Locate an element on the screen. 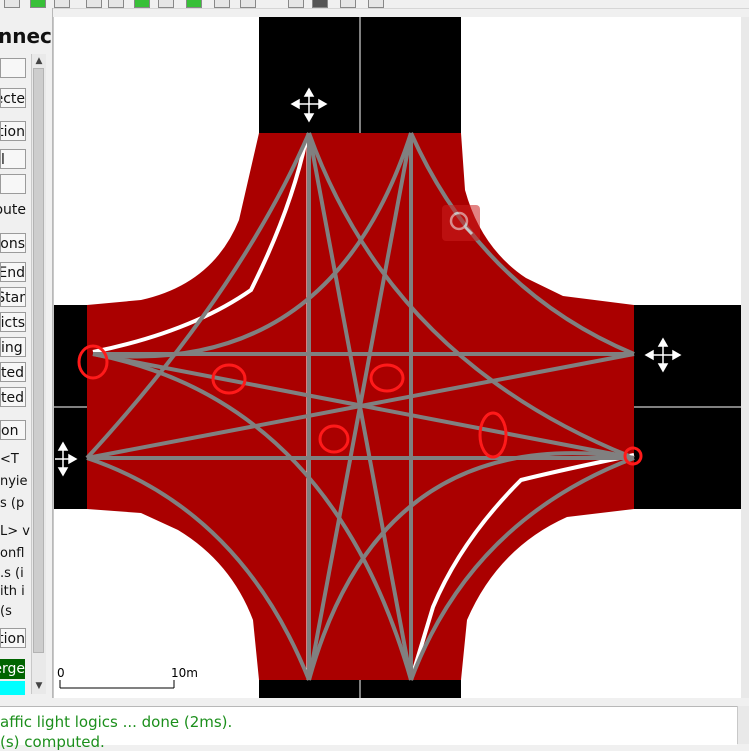  panel-text: s) is located at coordinates (6, 611).